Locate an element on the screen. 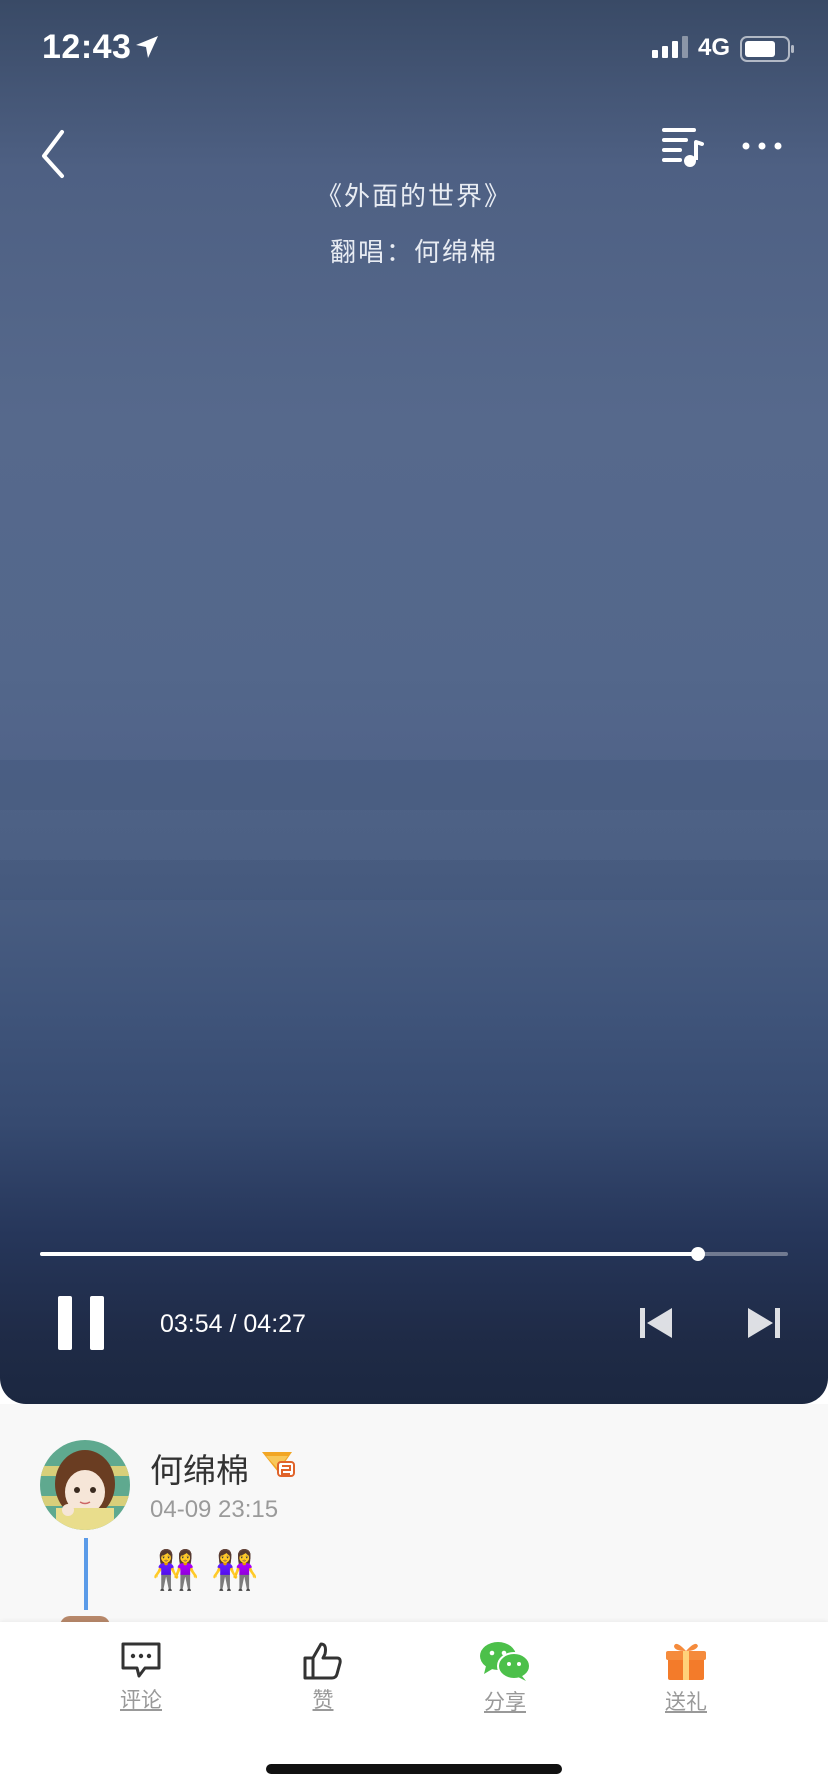  back-icon is located at coordinates (54, 150).